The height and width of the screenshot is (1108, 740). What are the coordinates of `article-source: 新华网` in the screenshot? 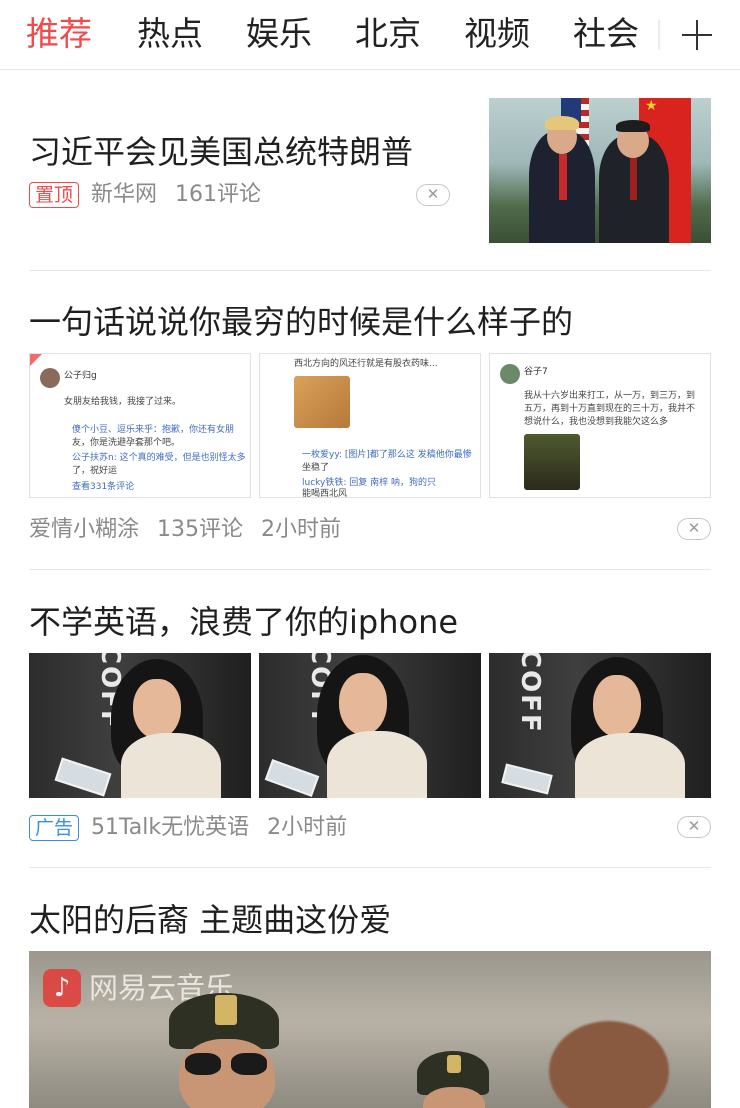 It's located at (124, 194).